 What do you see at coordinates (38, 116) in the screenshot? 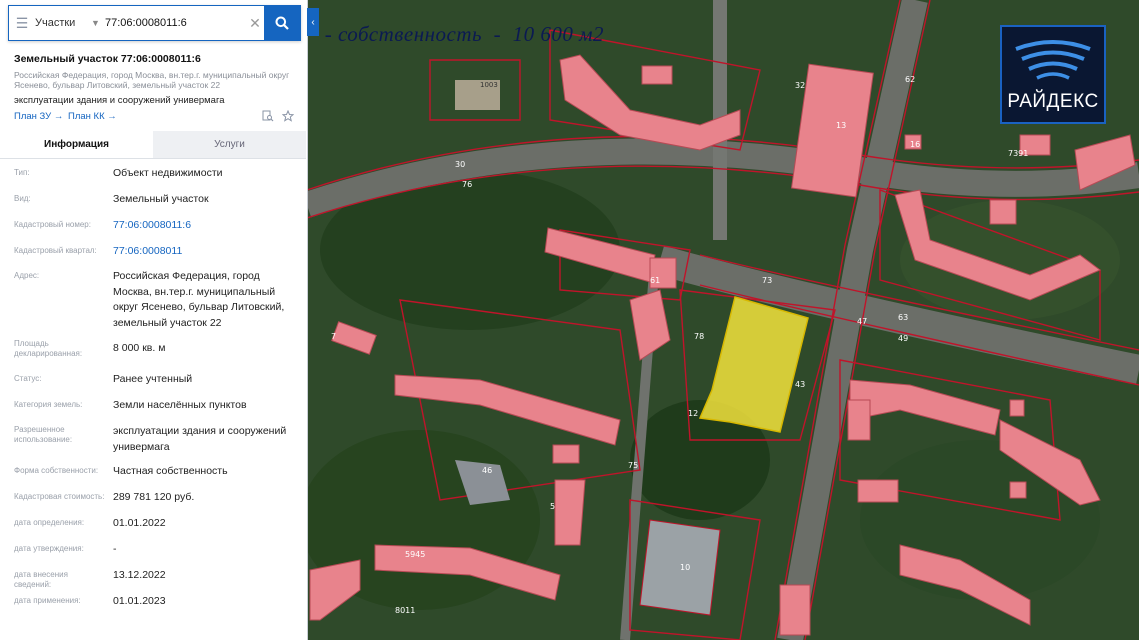
I see `plan-zu-link: План ЗУ →` at bounding box center [38, 116].